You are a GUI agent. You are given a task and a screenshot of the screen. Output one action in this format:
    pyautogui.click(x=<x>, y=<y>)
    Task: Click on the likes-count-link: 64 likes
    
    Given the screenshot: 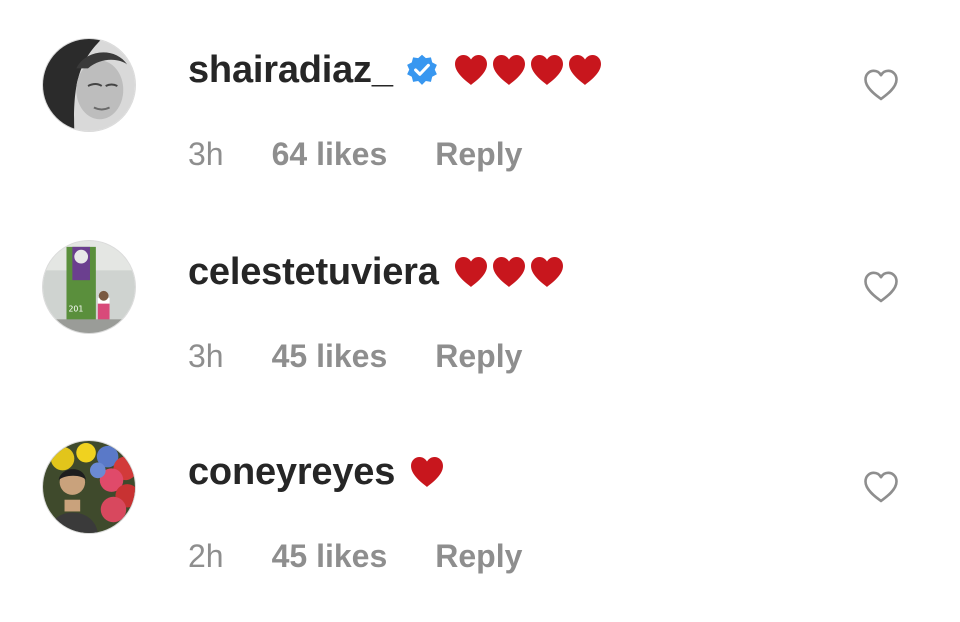 What is the action you would take?
    pyautogui.click(x=330, y=154)
    